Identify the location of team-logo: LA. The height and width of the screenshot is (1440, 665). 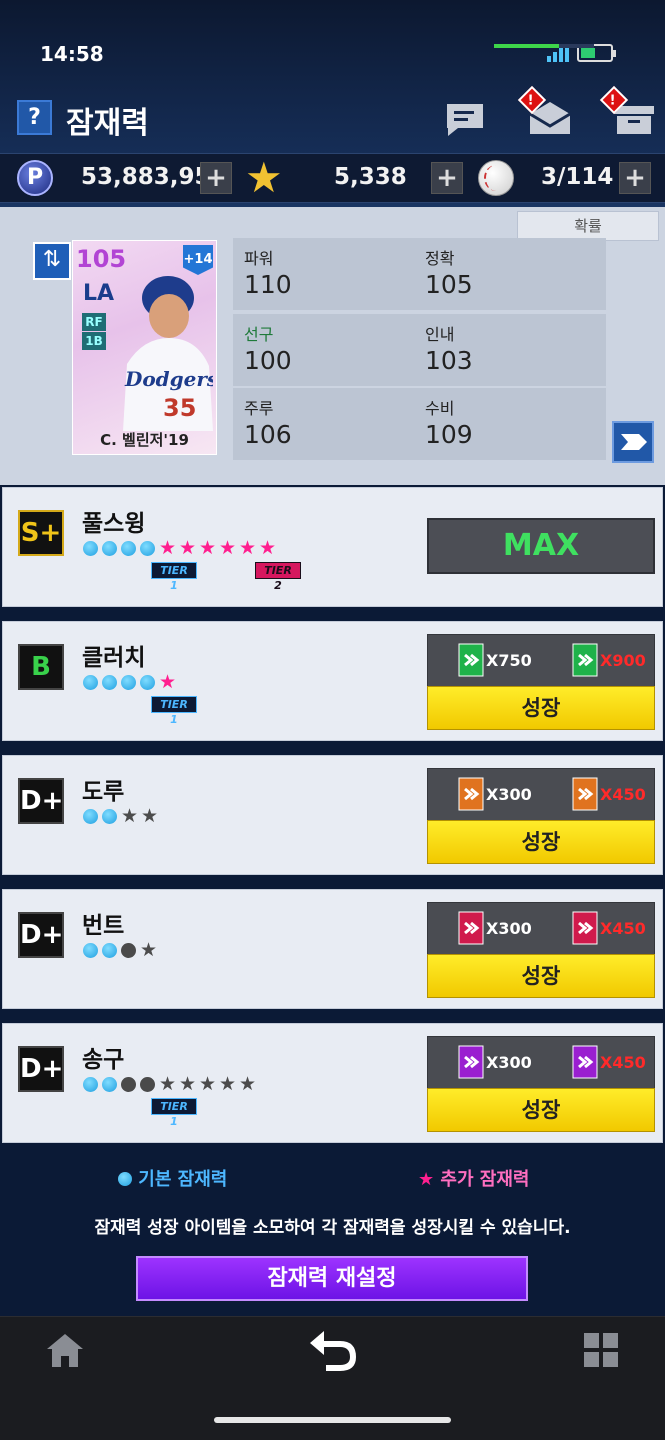
(99, 293).